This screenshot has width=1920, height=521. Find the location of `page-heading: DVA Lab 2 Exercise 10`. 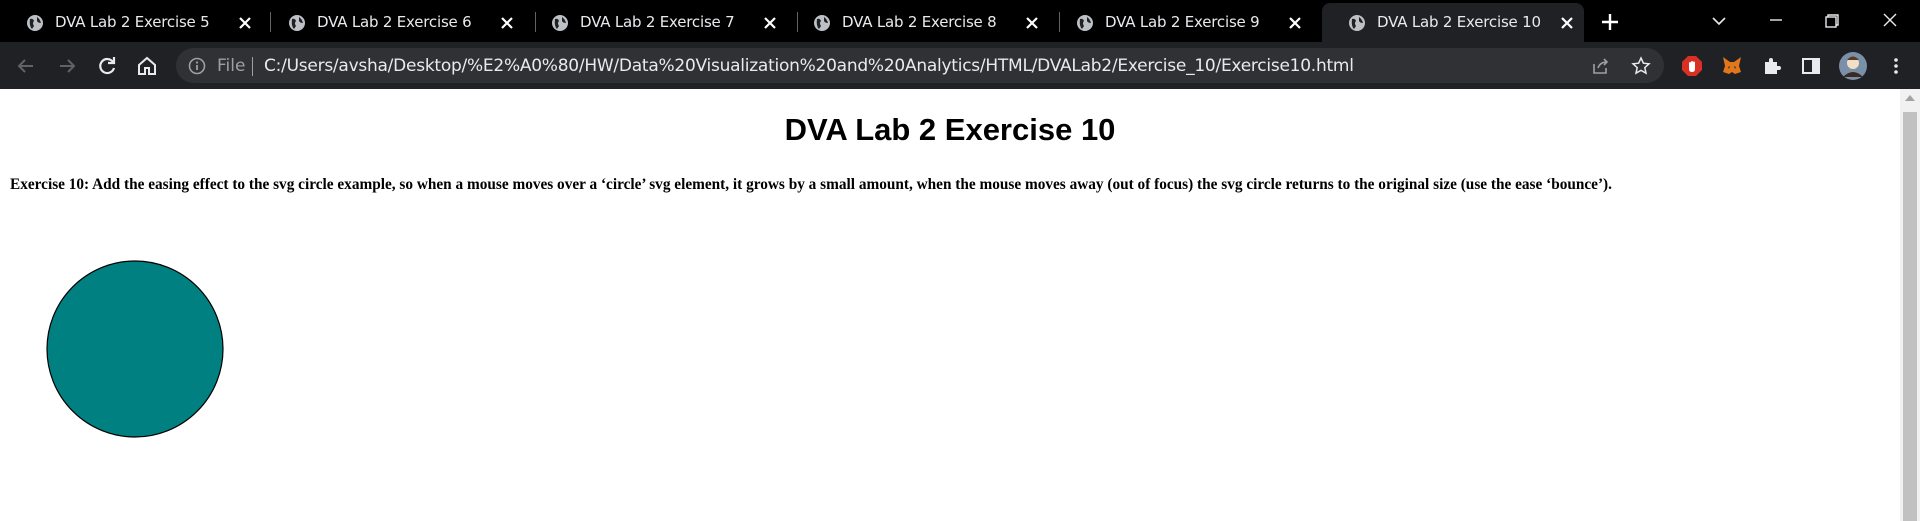

page-heading: DVA Lab 2 Exercise 10 is located at coordinates (950, 129).